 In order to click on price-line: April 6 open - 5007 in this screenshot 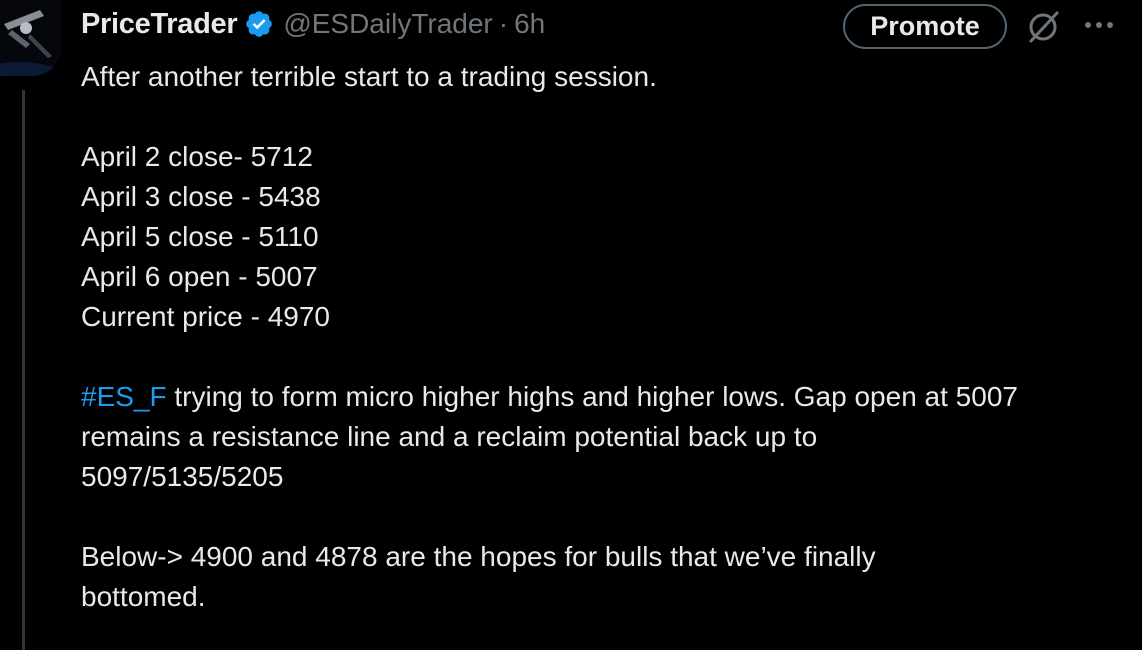, I will do `click(199, 276)`.